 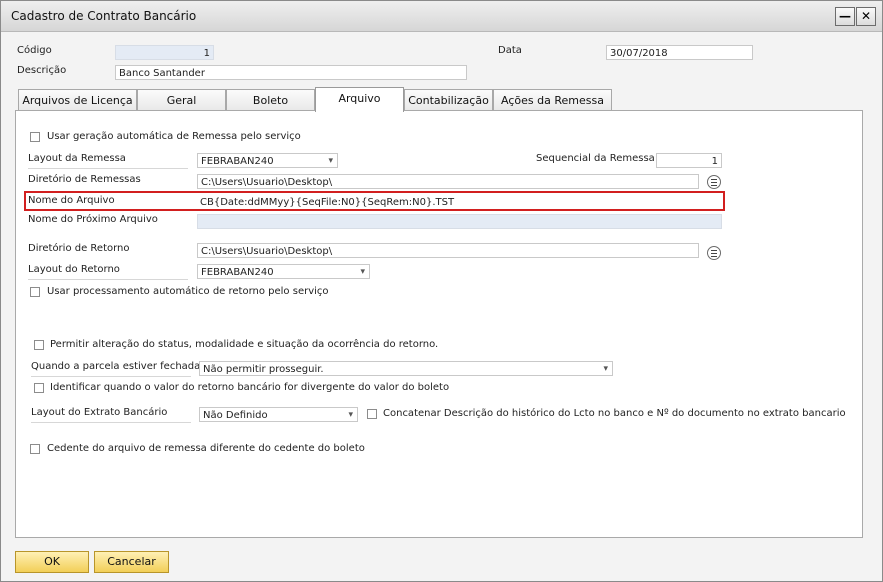 What do you see at coordinates (34, 50) in the screenshot?
I see `codigo-label: Código` at bounding box center [34, 50].